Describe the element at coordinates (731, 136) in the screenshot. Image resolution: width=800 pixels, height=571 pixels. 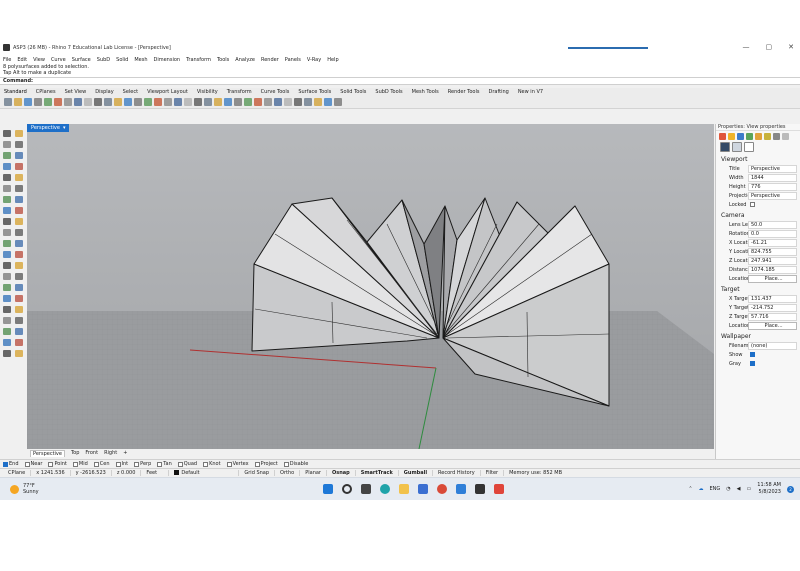
I see `layers-icon` at that location.